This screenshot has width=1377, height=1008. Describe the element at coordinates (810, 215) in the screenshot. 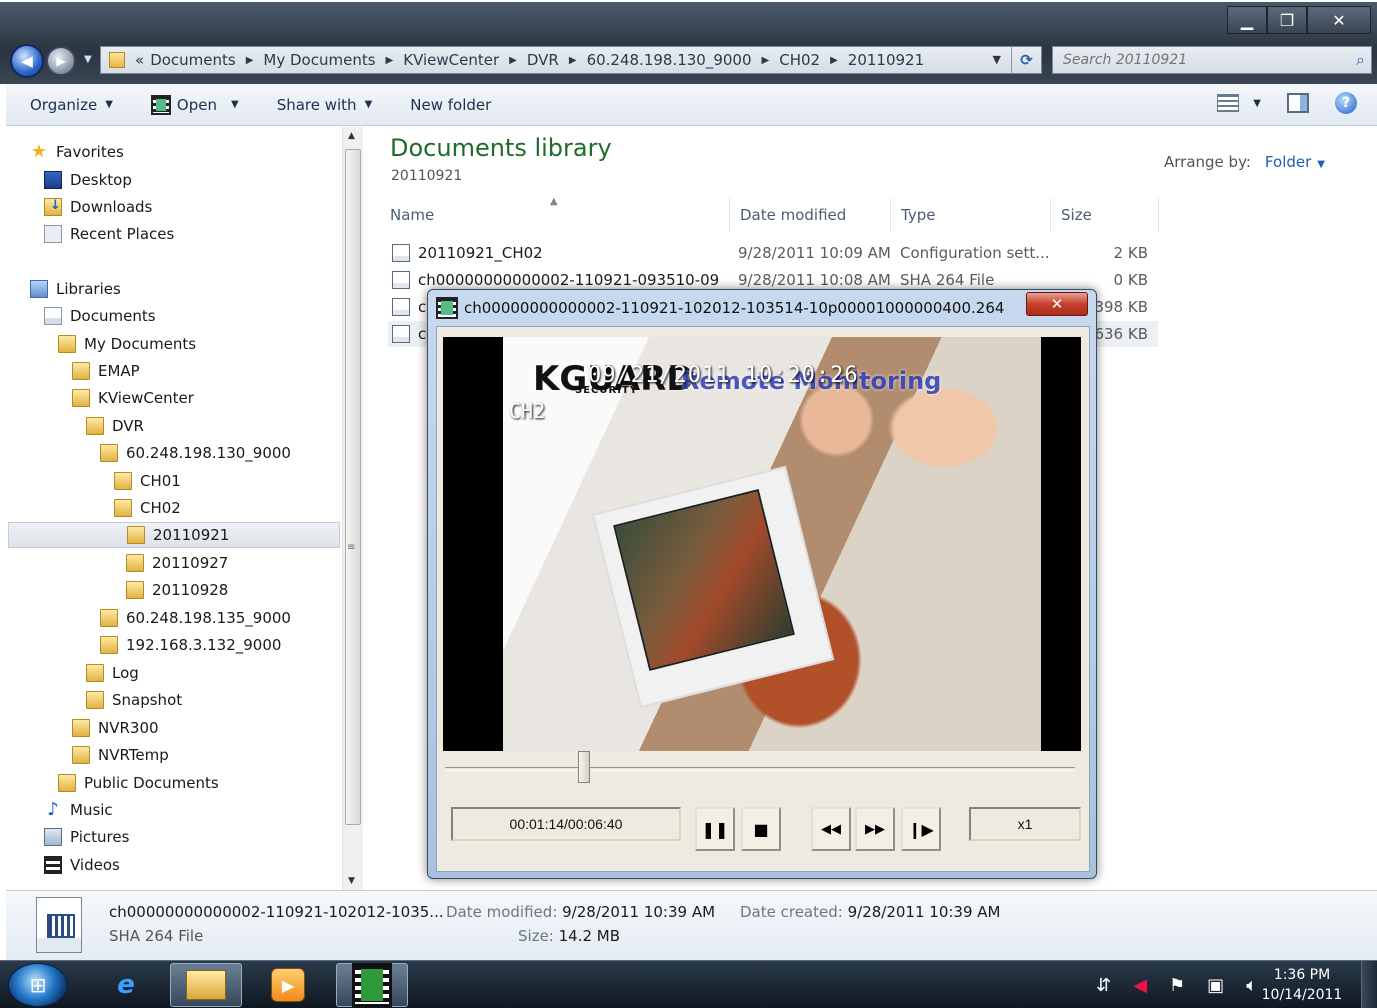

I see `column-header-date: Date modified` at that location.